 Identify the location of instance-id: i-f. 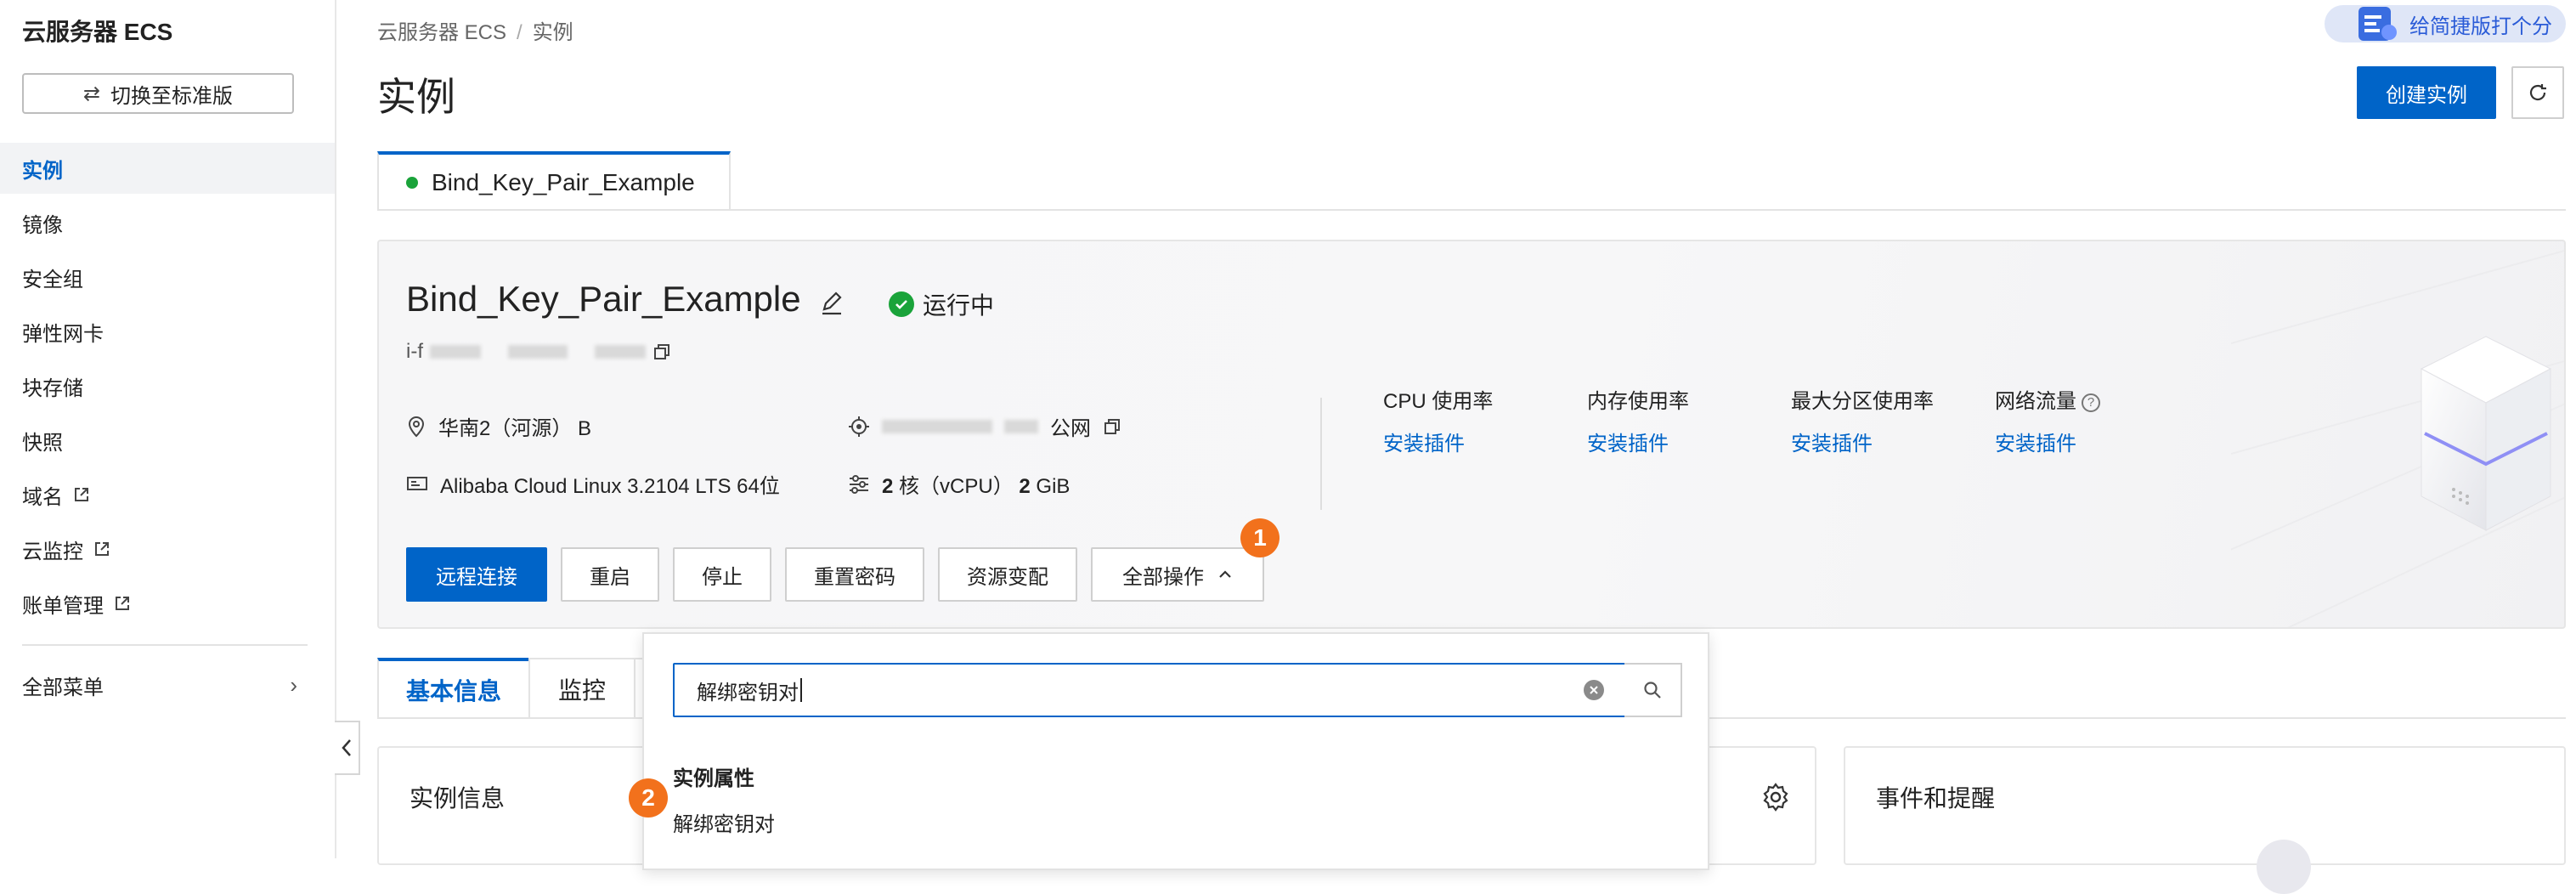
(539, 352).